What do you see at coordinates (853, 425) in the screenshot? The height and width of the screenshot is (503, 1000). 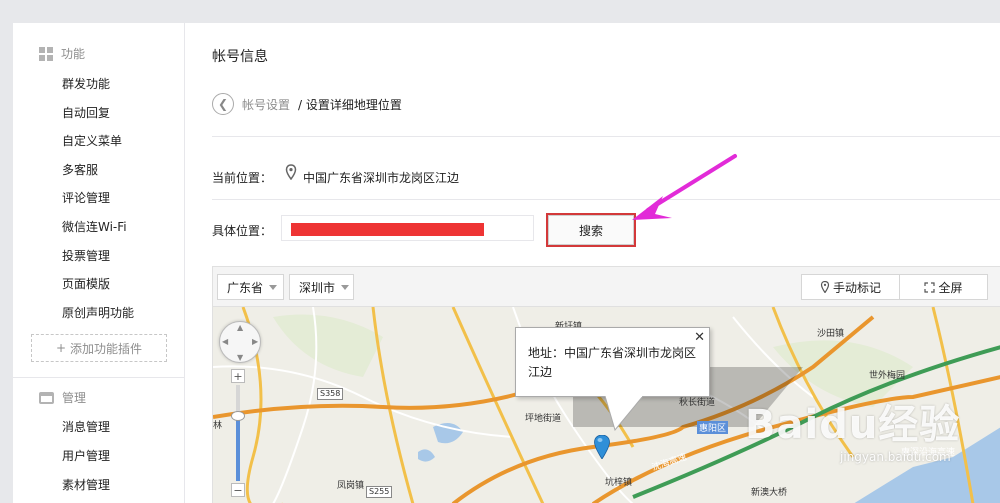 I see `watermark-brand: Baidu经验` at bounding box center [853, 425].